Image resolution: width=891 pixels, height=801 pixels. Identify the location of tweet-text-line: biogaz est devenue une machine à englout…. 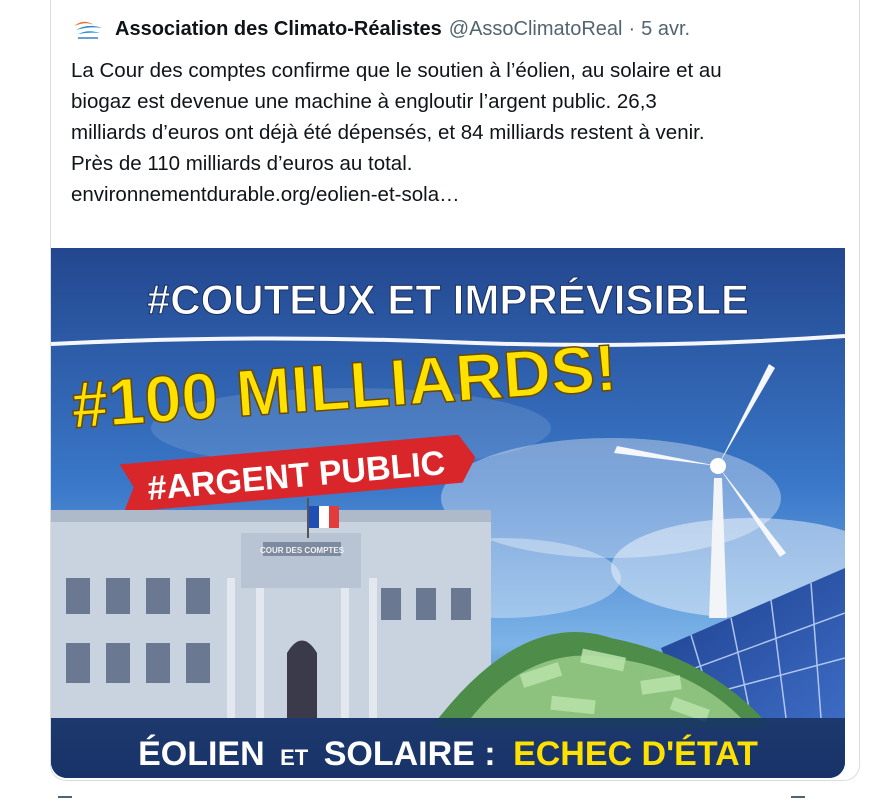
(364, 101).